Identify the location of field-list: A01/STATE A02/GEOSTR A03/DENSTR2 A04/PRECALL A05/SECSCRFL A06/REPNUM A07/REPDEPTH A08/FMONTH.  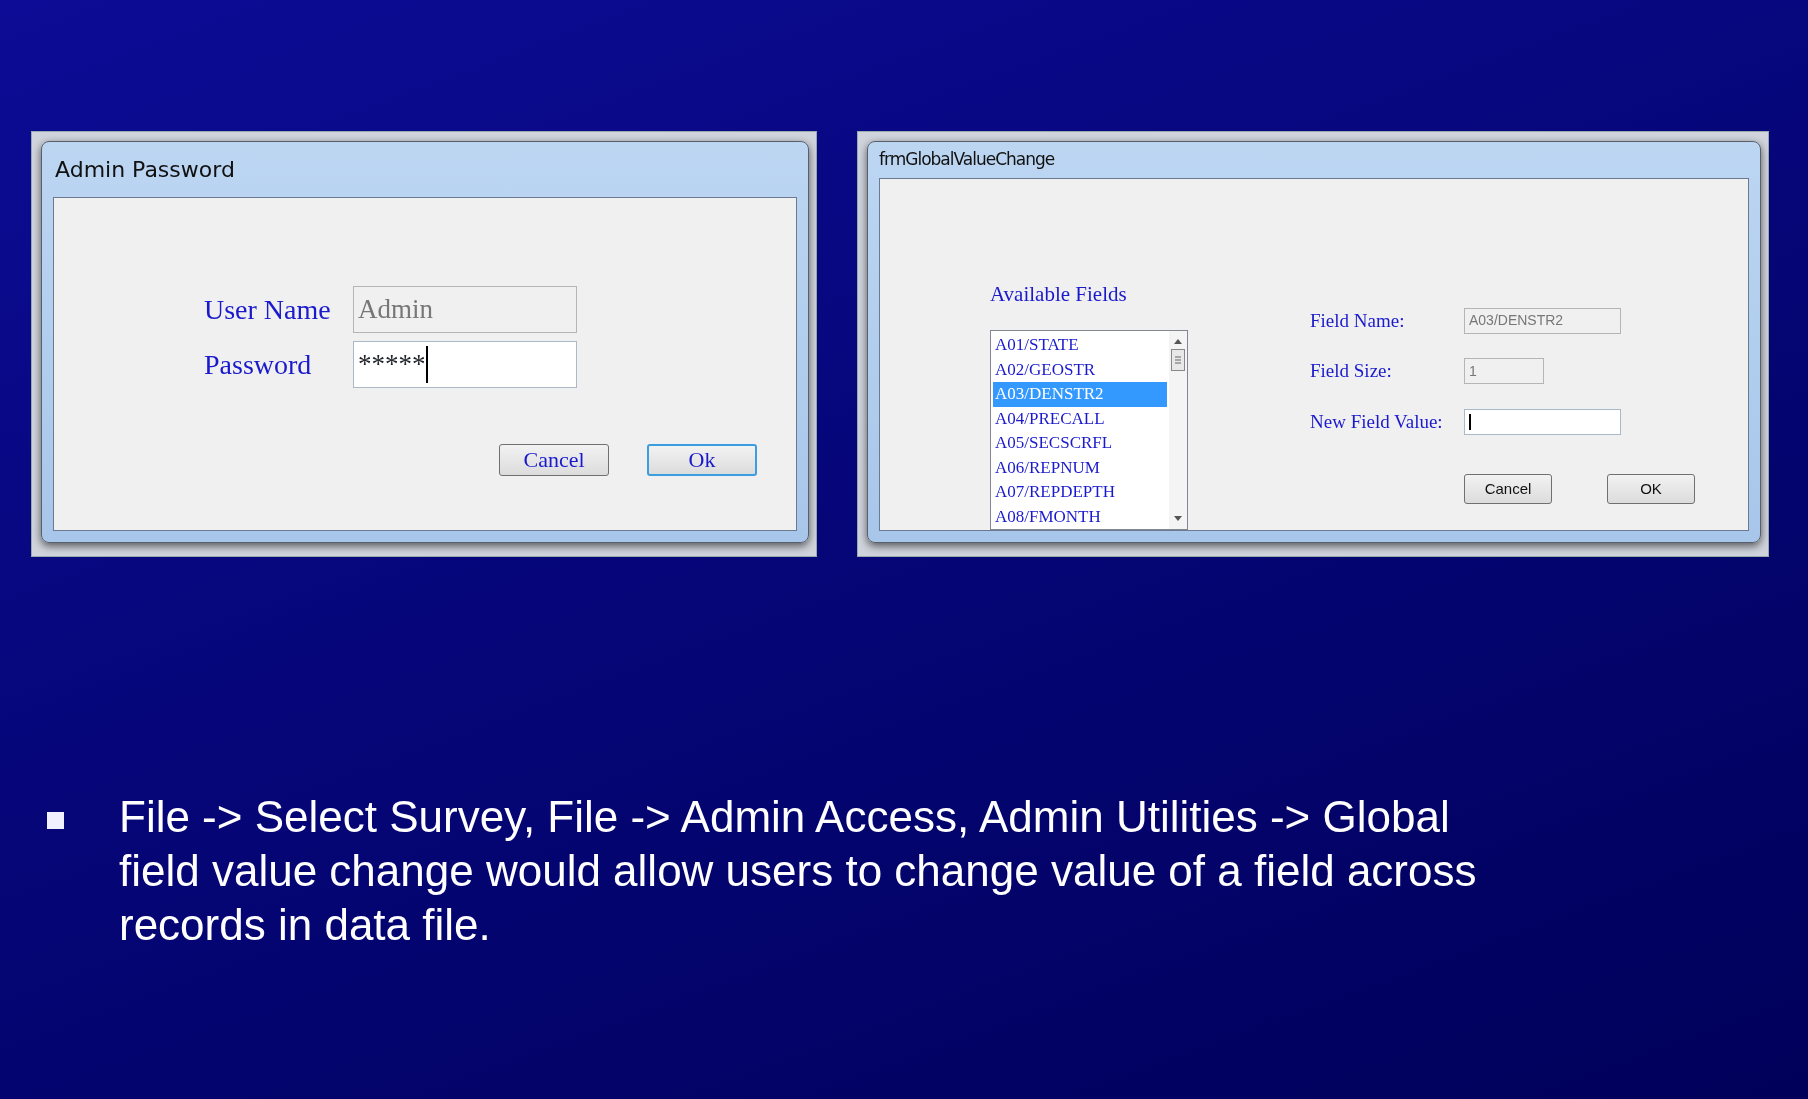
(1089, 430).